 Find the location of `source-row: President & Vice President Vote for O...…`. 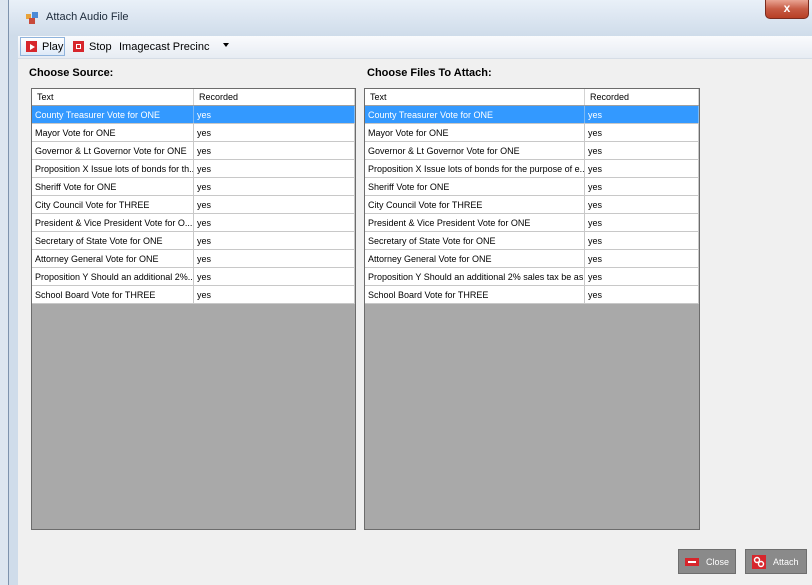

source-row: President & Vice President Vote for O...… is located at coordinates (193, 223).